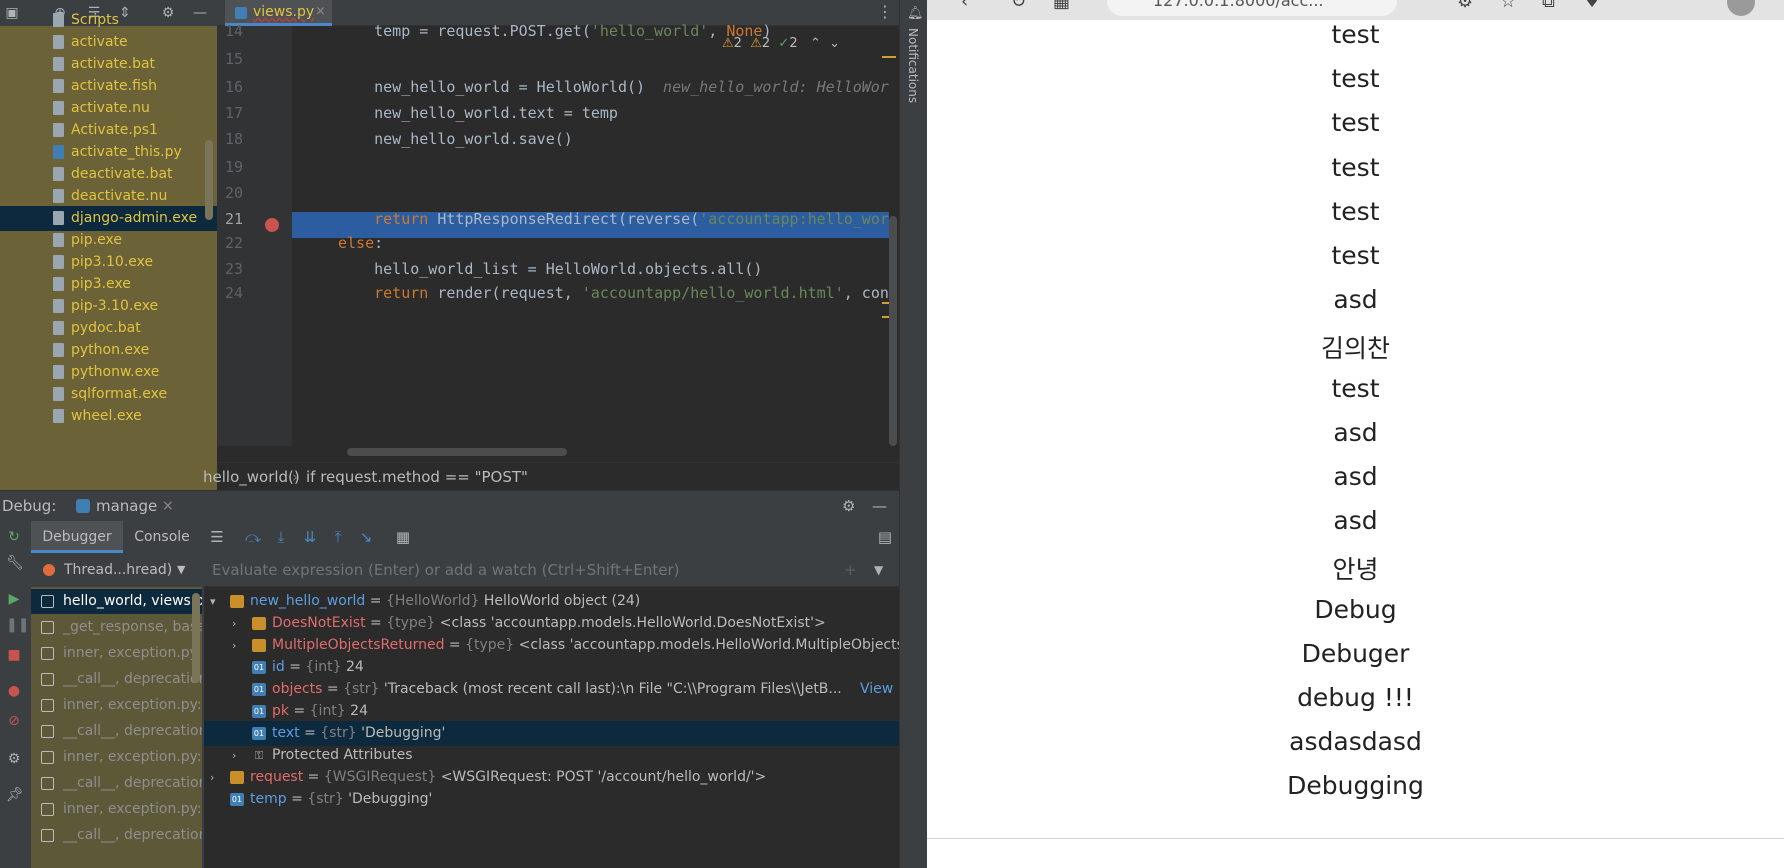 The image size is (1784, 868). What do you see at coordinates (885, 537) in the screenshot?
I see `layout-icon: ▤` at bounding box center [885, 537].